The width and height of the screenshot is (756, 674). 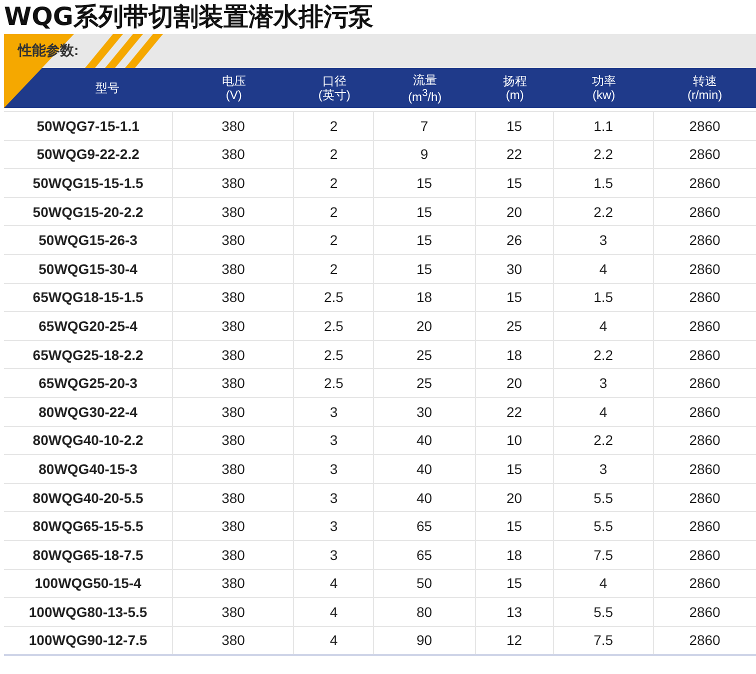 I want to click on table-cell: 65WQG20-25-4, so click(x=89, y=326).